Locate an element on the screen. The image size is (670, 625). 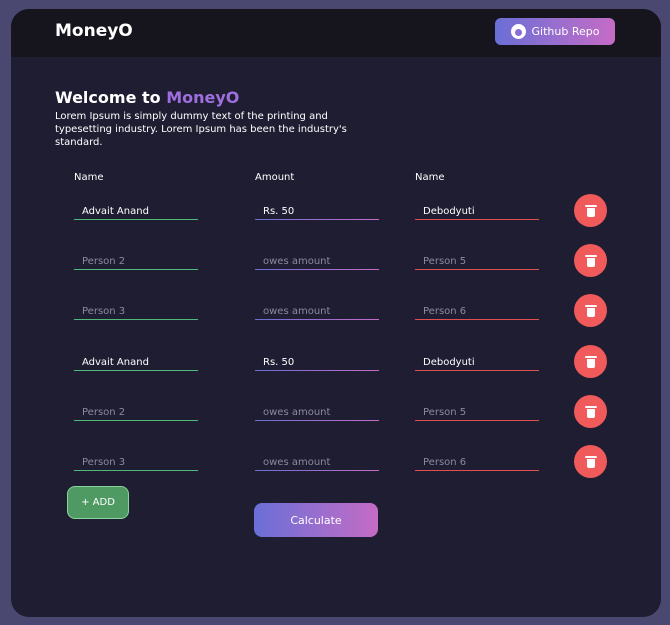
add-row-button: + ADD is located at coordinates (98, 502).